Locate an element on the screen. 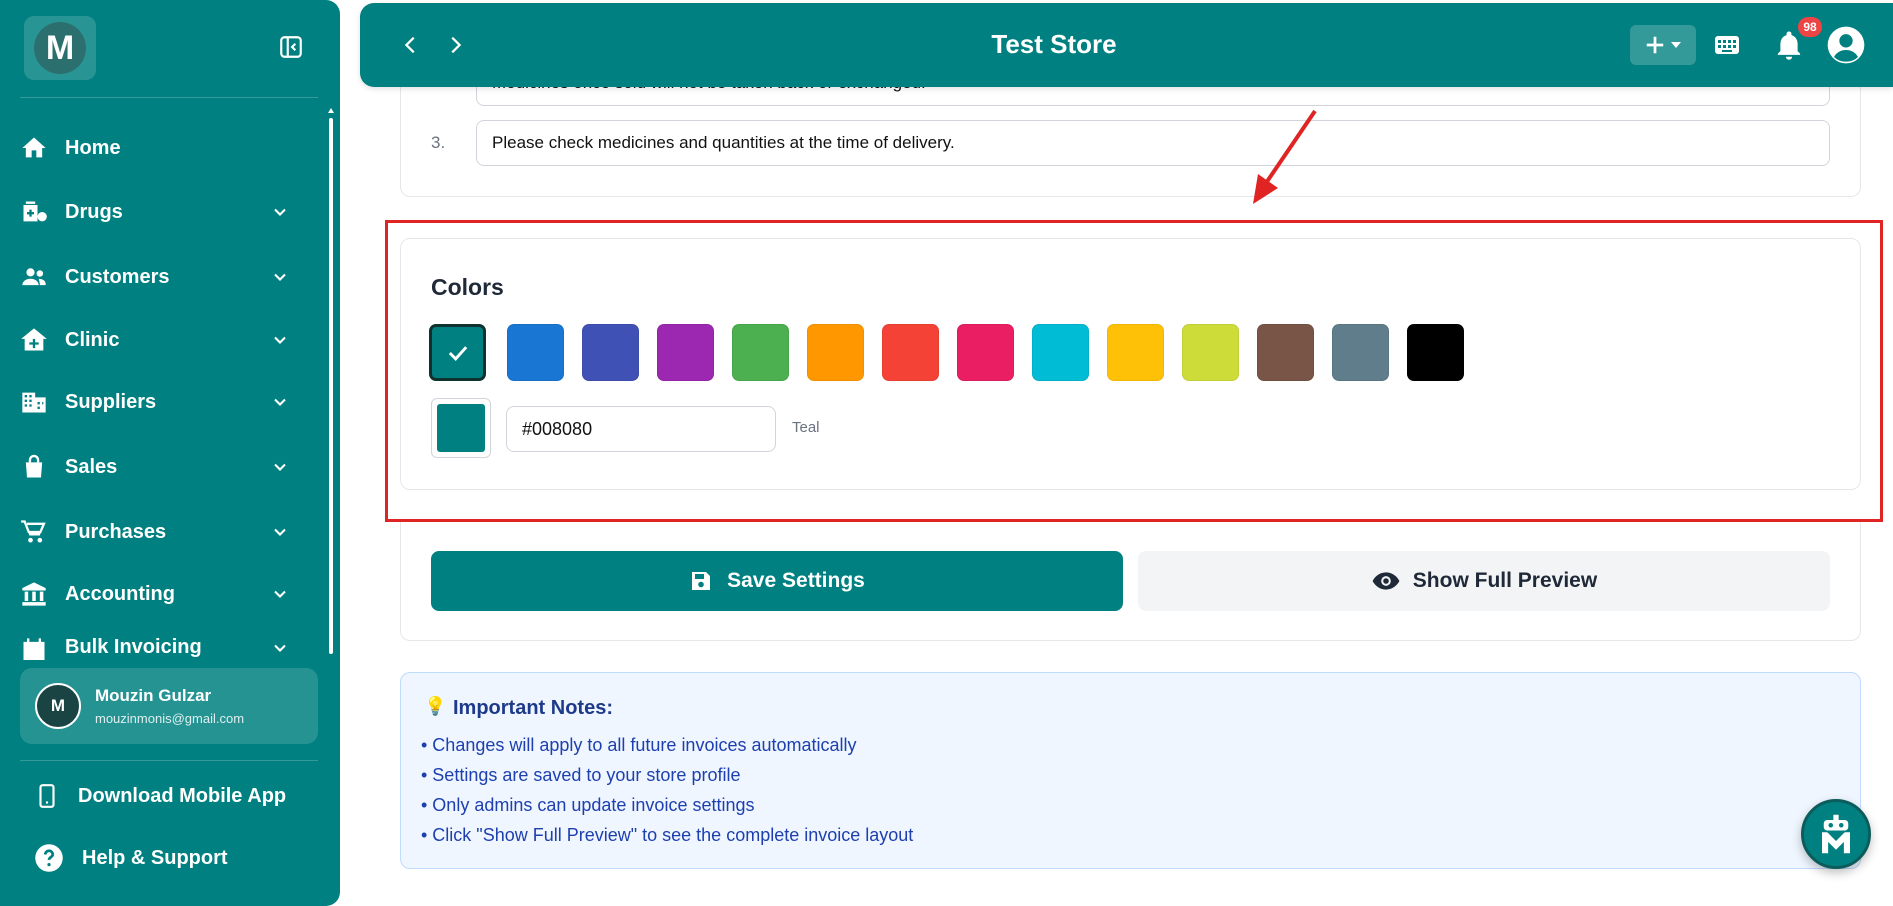  color-swatch-pink is located at coordinates (985, 352).